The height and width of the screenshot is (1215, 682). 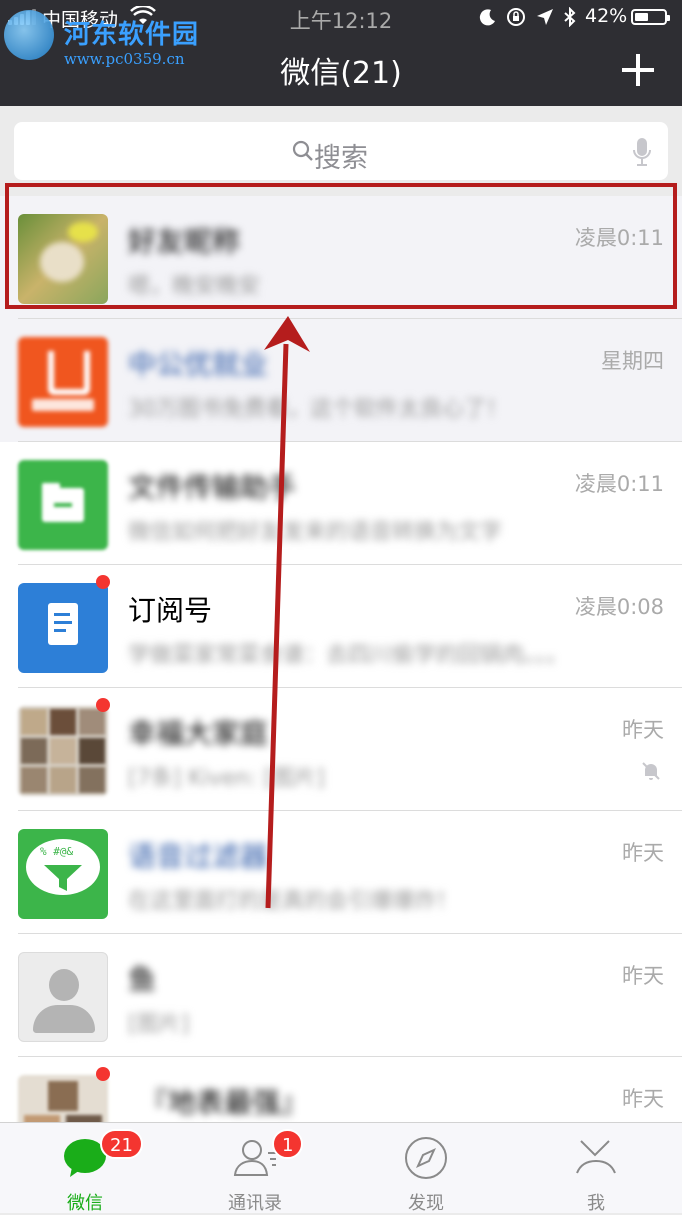 I want to click on chat-row: 中公优就业 30万图书免费看，这个软件太良心了！ 星期四, so click(x=341, y=380).